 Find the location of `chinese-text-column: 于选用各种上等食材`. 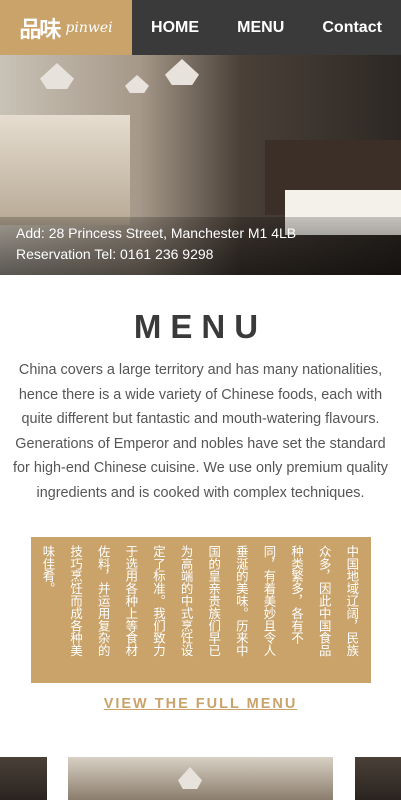

chinese-text-column: 于选用各种上等食材 is located at coordinates (131, 601).